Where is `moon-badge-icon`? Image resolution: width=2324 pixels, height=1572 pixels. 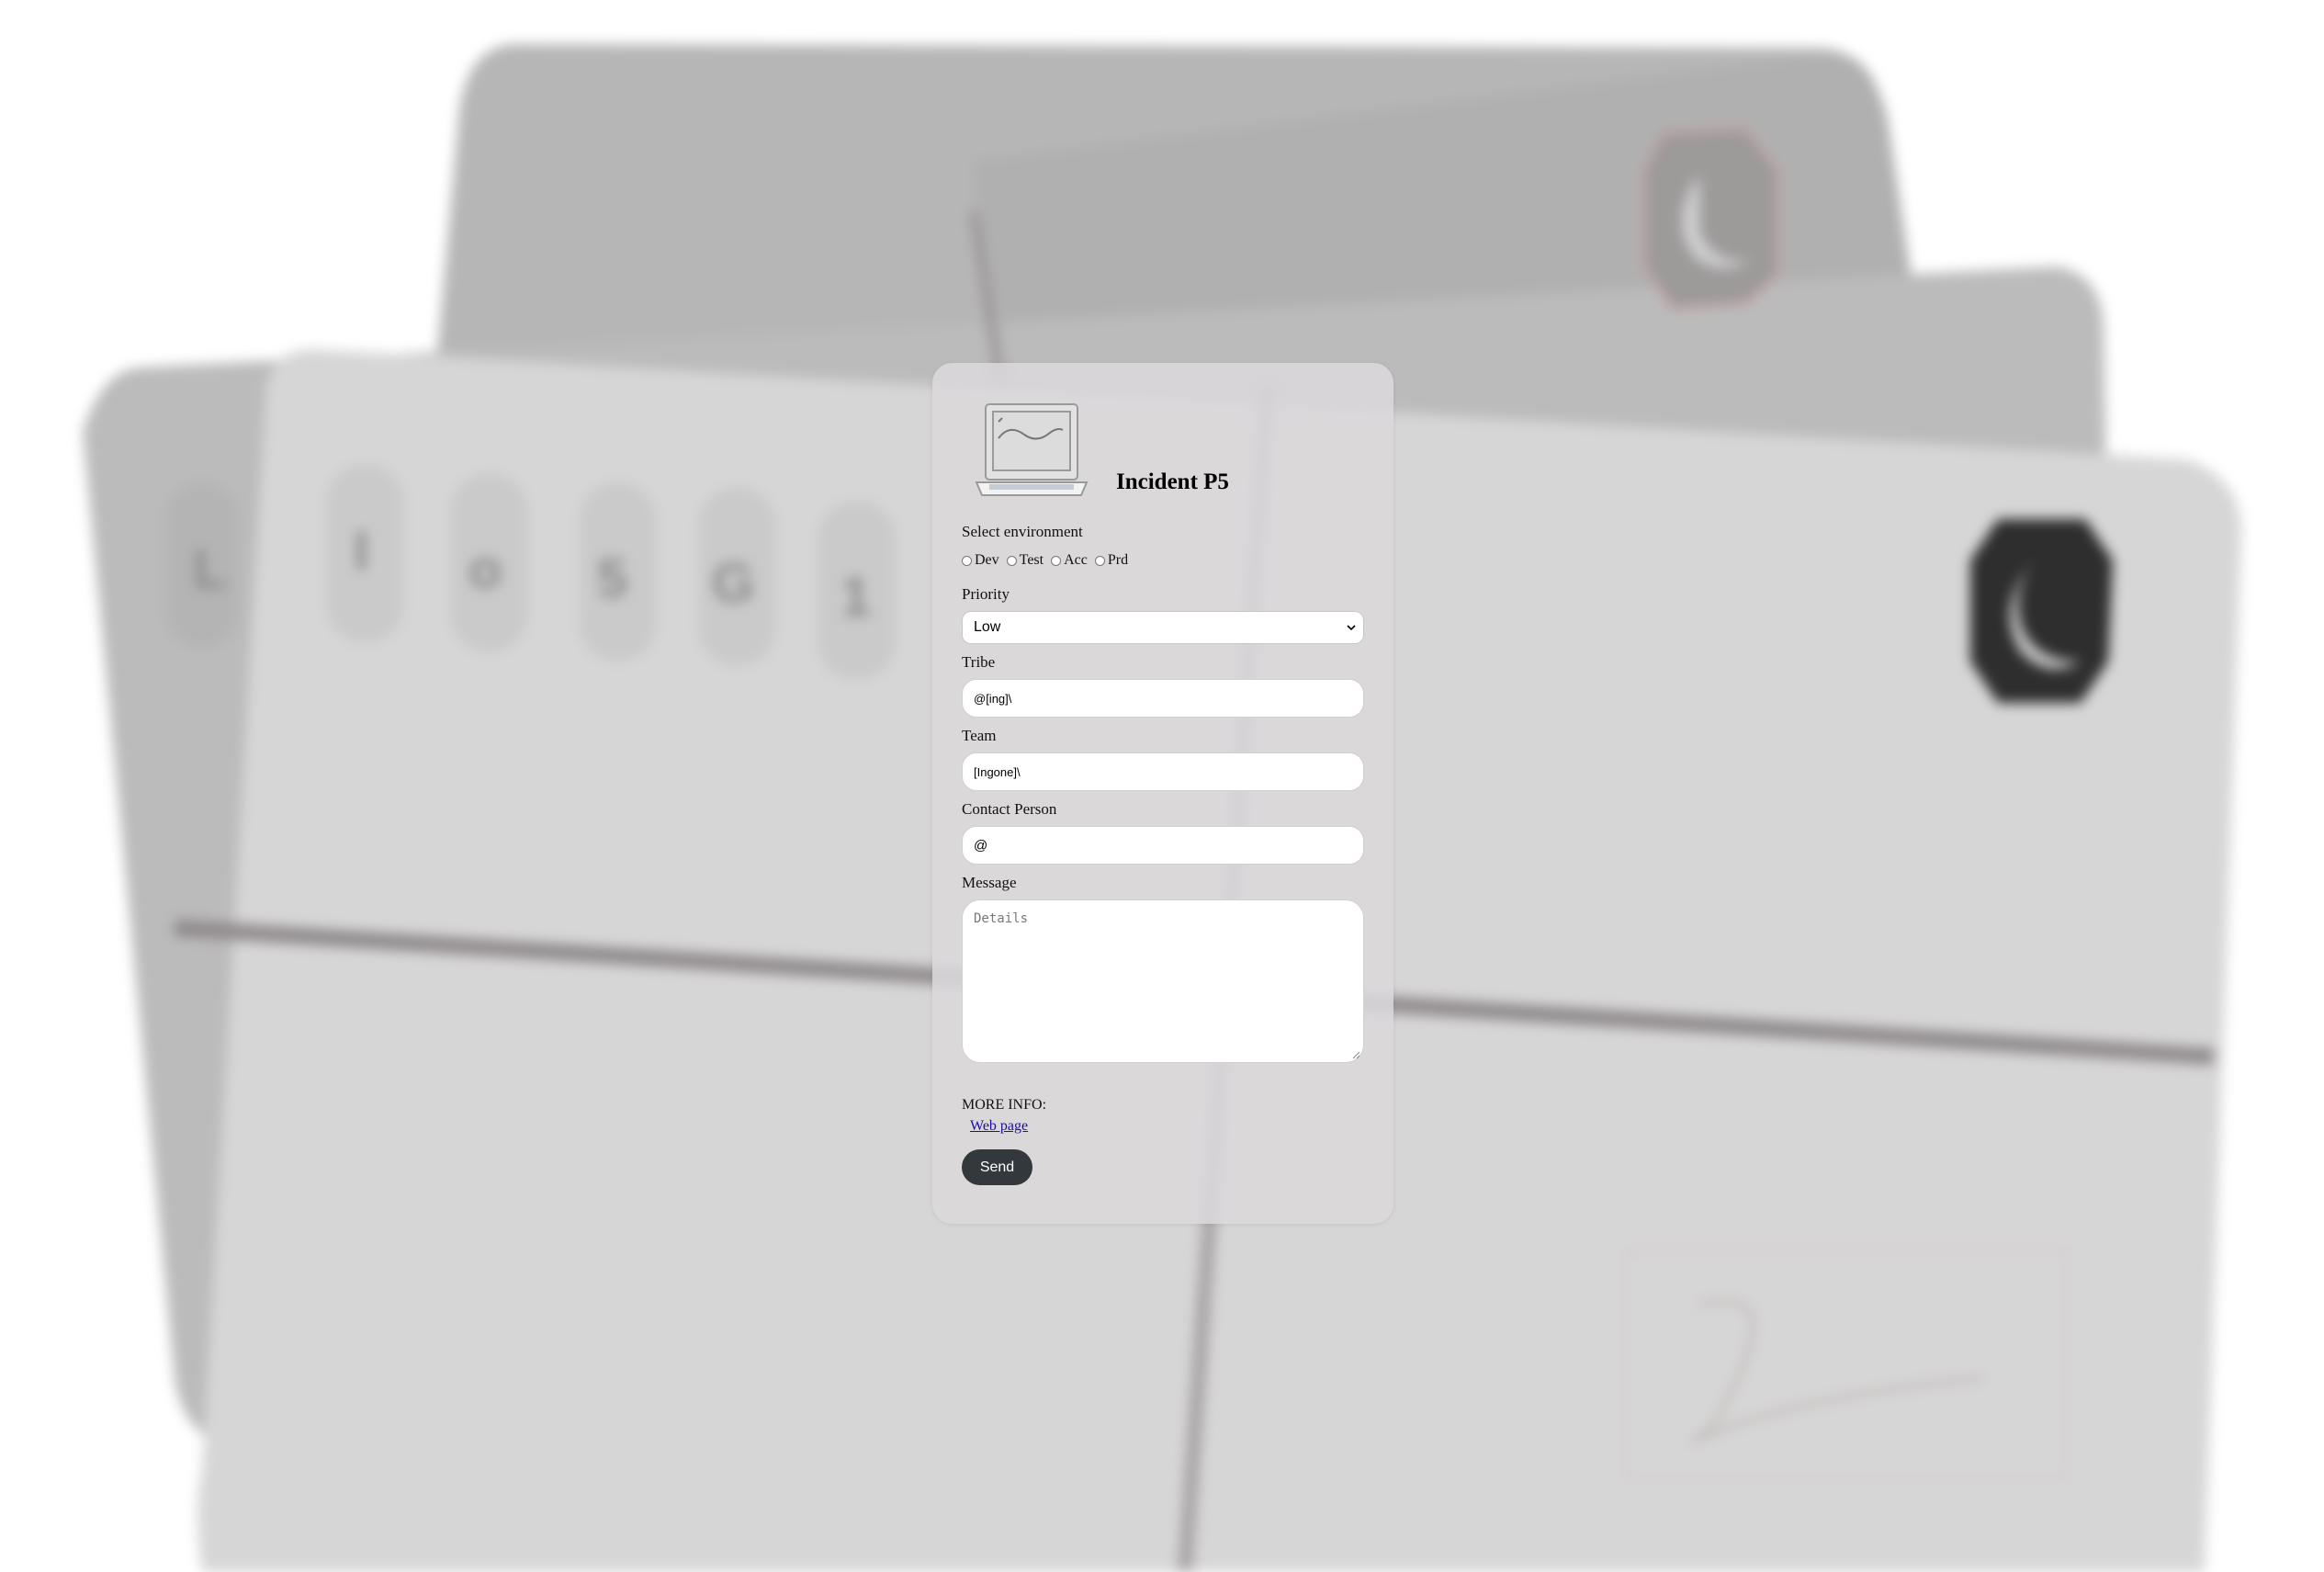 moon-badge-icon is located at coordinates (2041, 611).